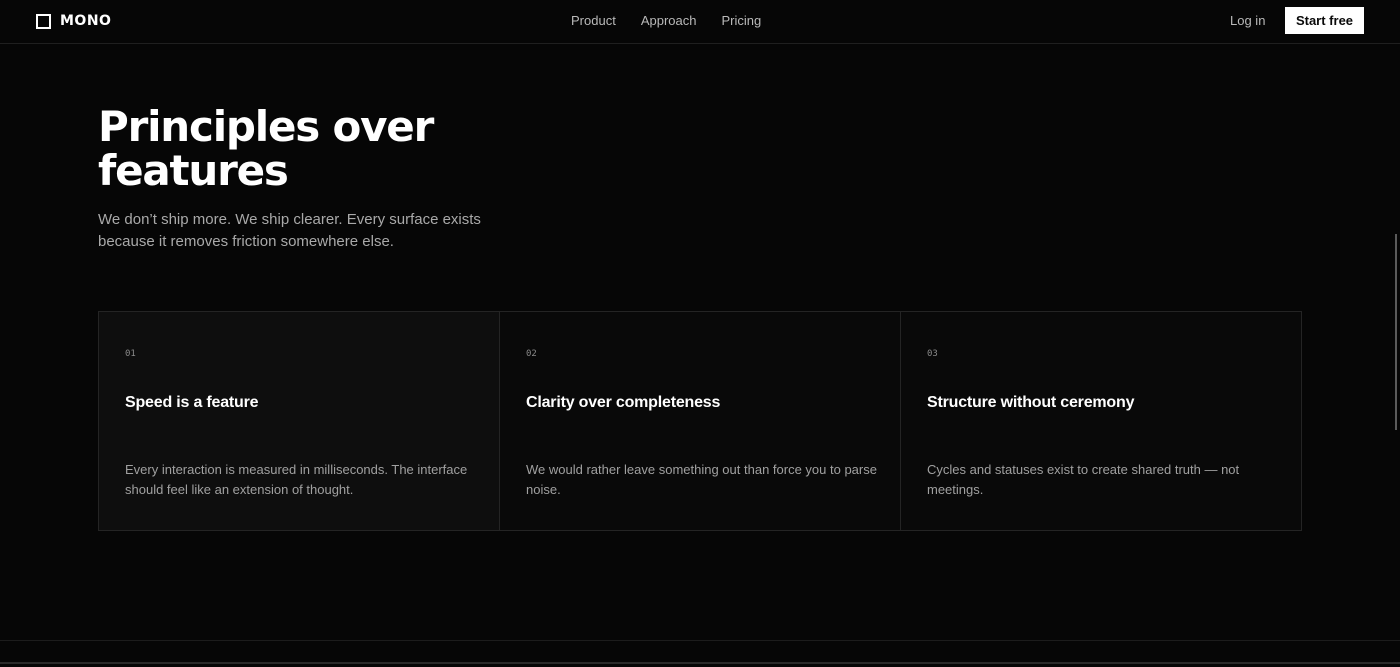  I want to click on start-free-button: Start free, so click(1324, 20).